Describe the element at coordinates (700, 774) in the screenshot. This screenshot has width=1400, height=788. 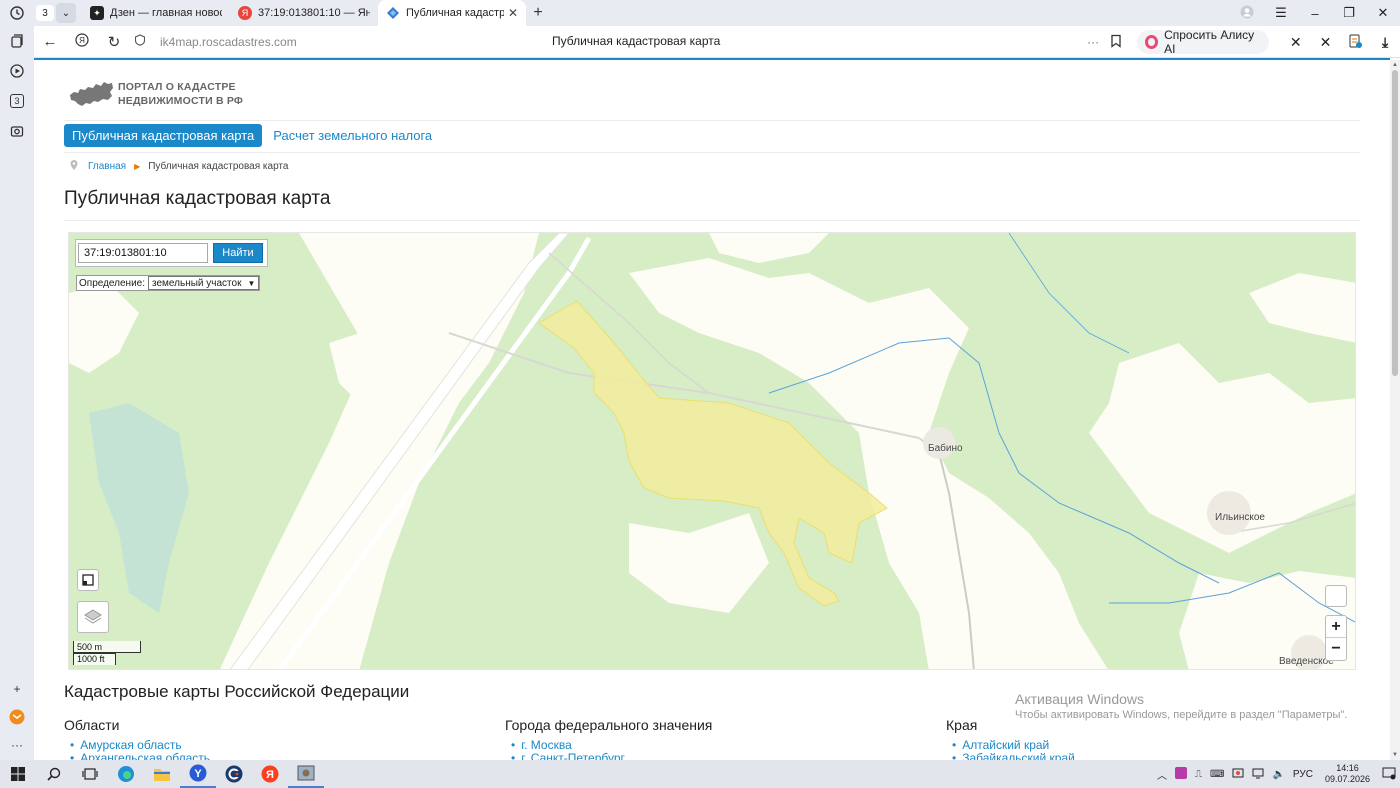
I see `windows-taskbar: Y Я ︿ ⎍ ⌨ 🔈 РУС 14:16 09.07.2026` at that location.